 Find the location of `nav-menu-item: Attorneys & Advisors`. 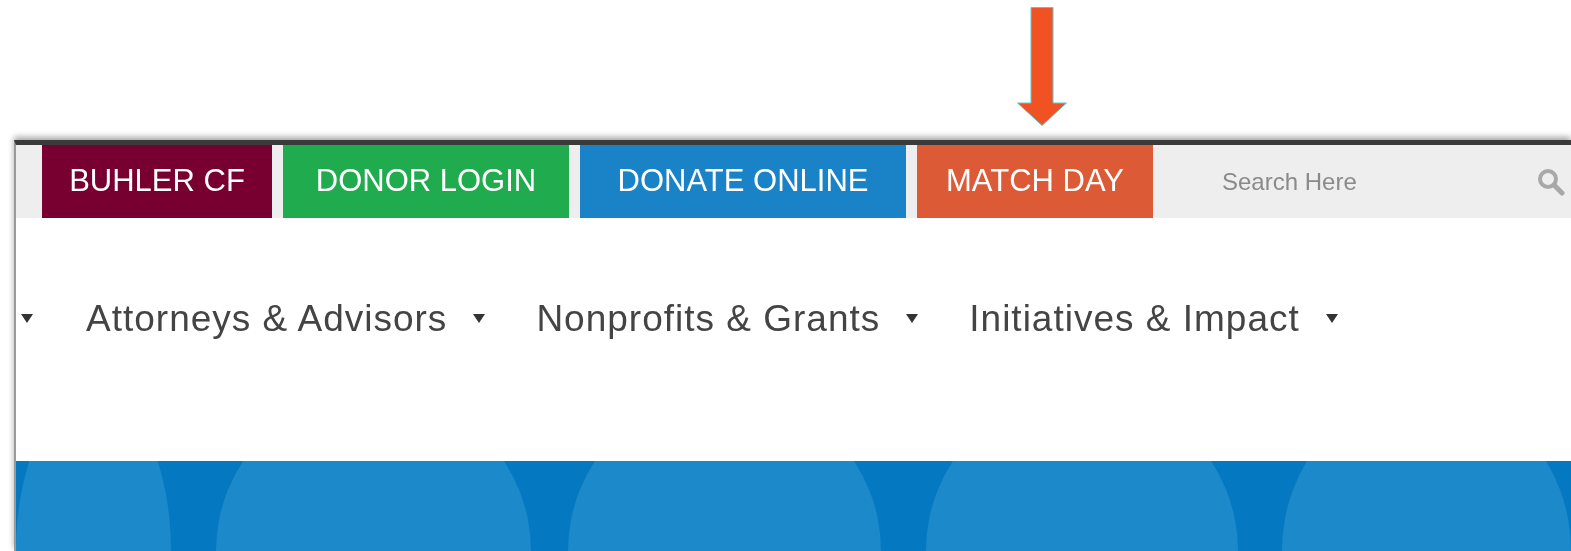

nav-menu-item: Attorneys & Advisors is located at coordinates (286, 318).